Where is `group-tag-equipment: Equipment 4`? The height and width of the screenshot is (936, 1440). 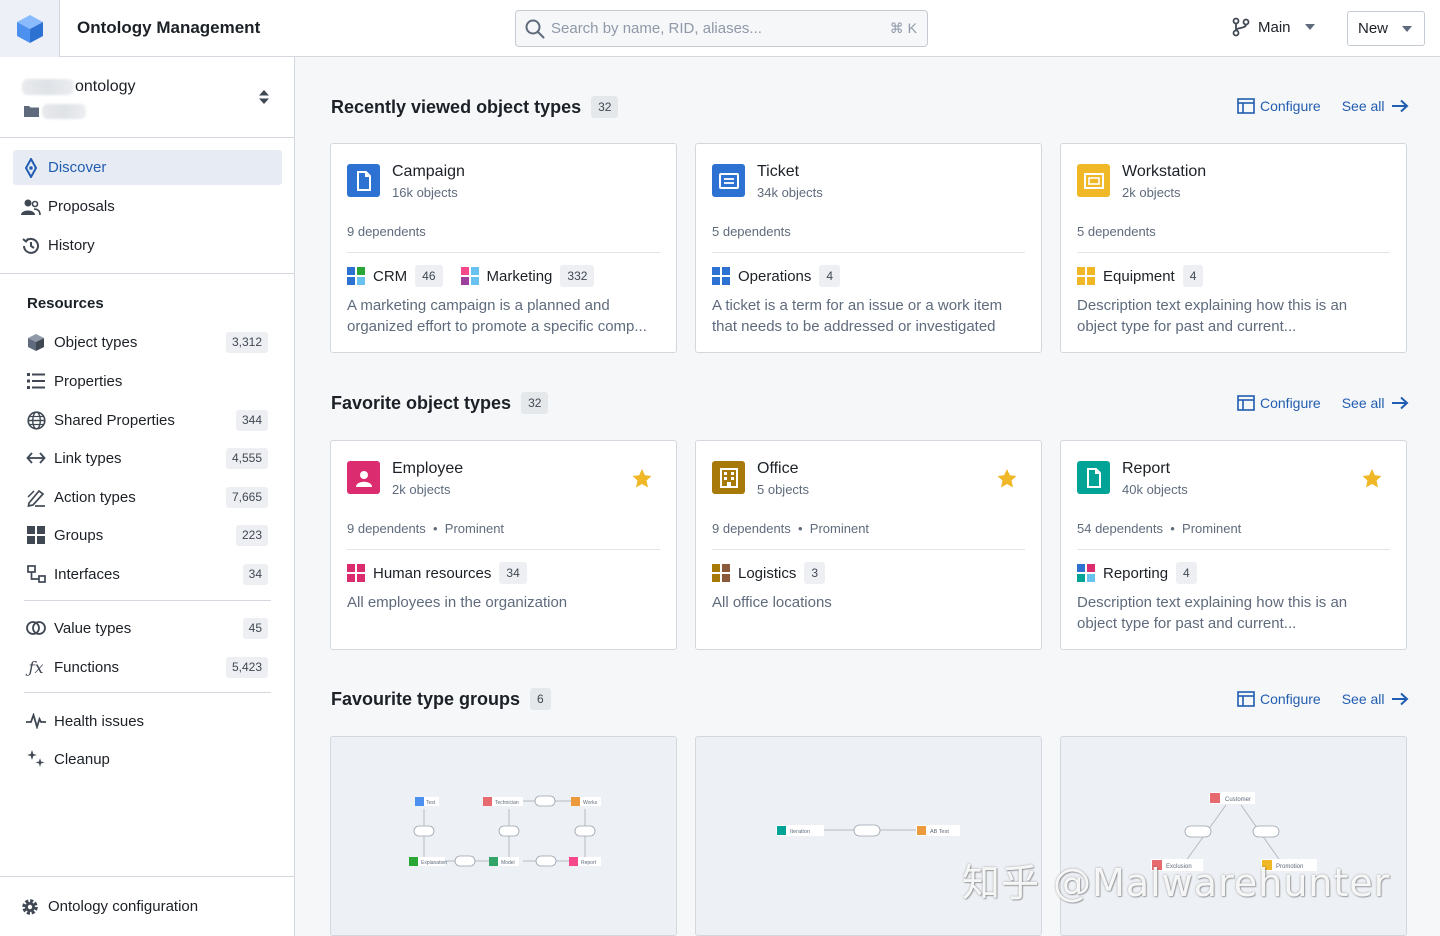
group-tag-equipment: Equipment 4 is located at coordinates (1140, 276).